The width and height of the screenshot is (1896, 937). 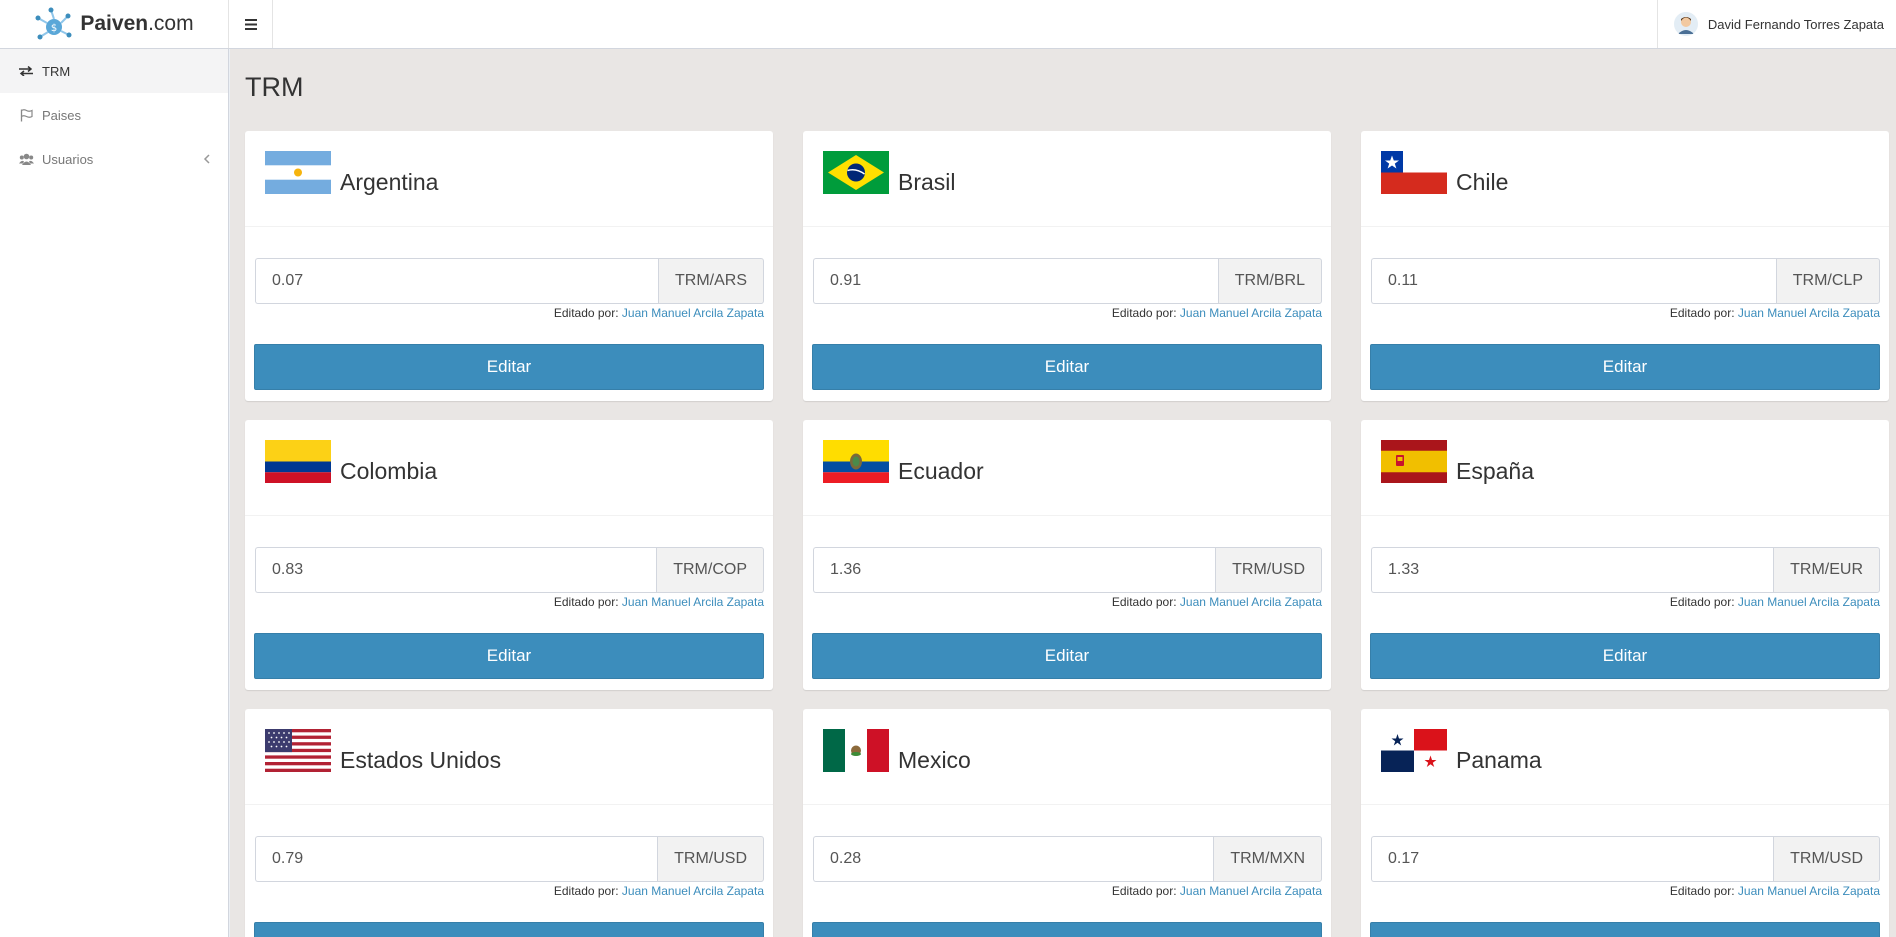 I want to click on usa-flag-icon, so click(x=298, y=750).